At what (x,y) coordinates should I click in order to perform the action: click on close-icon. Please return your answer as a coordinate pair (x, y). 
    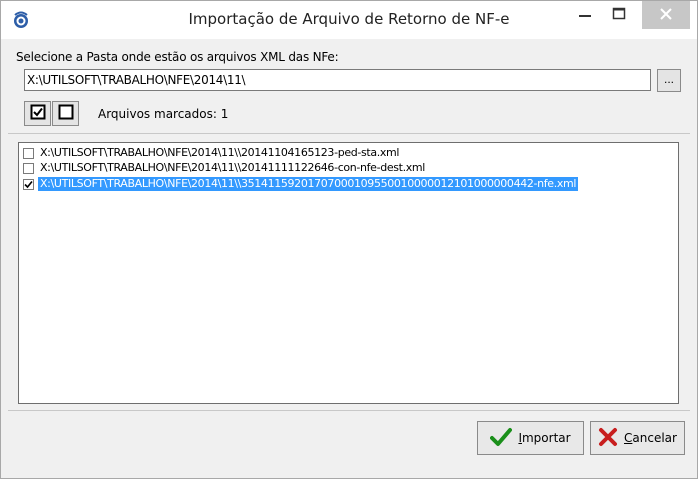
    Looking at the image, I should click on (666, 15).